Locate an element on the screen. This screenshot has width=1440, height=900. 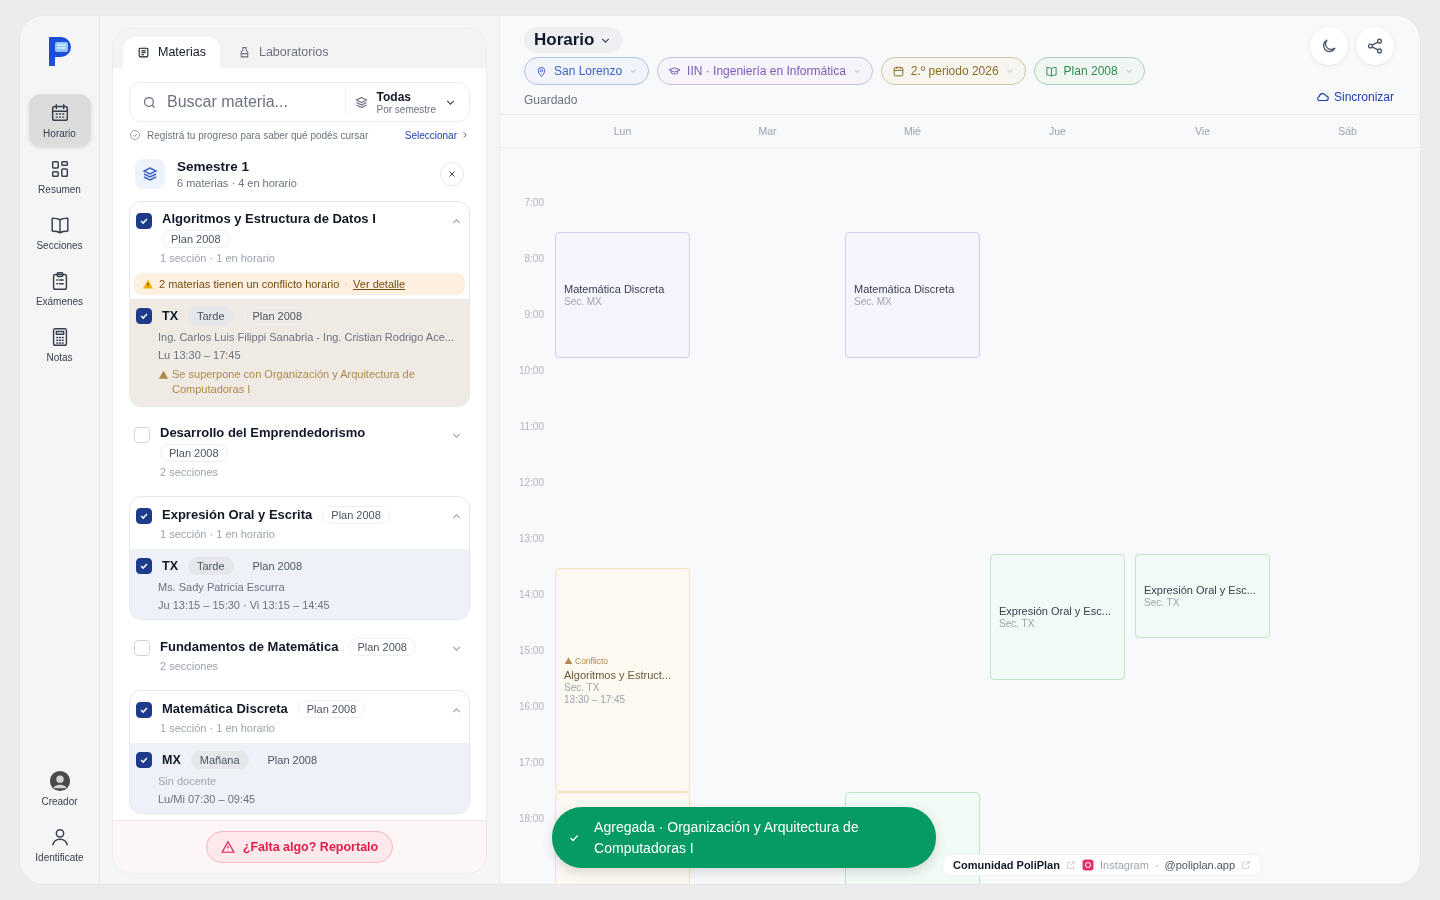
hour-label: 9:00 is located at coordinates (534, 314).